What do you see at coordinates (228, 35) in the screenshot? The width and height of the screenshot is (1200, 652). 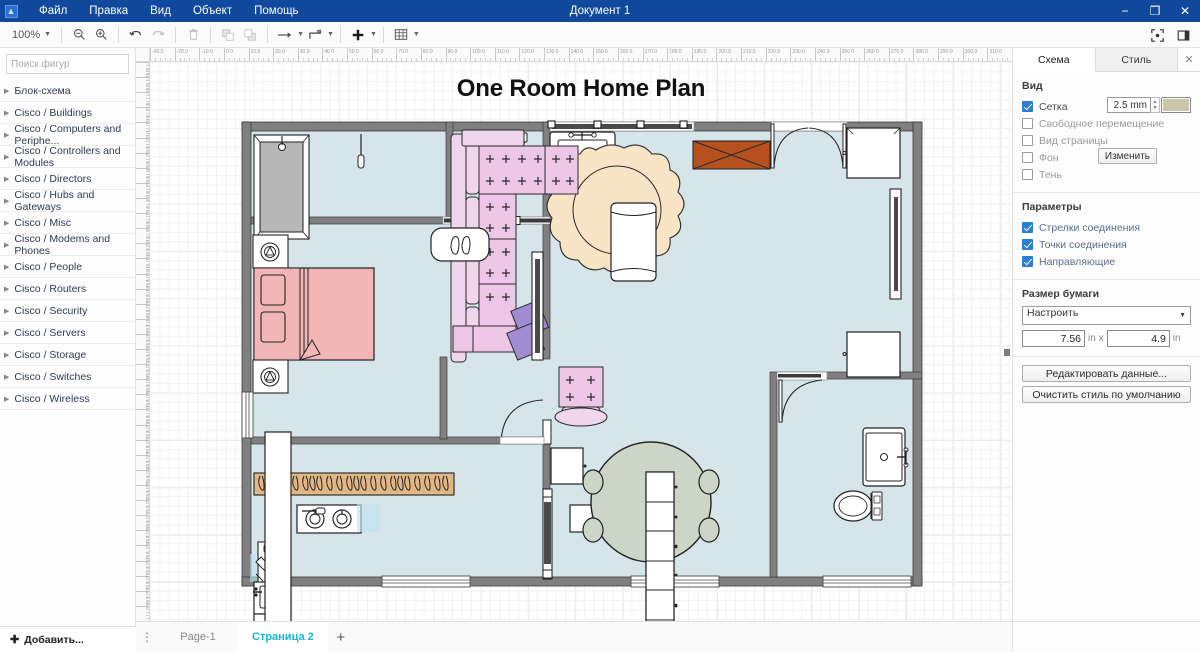 I see `to-front-icon` at bounding box center [228, 35].